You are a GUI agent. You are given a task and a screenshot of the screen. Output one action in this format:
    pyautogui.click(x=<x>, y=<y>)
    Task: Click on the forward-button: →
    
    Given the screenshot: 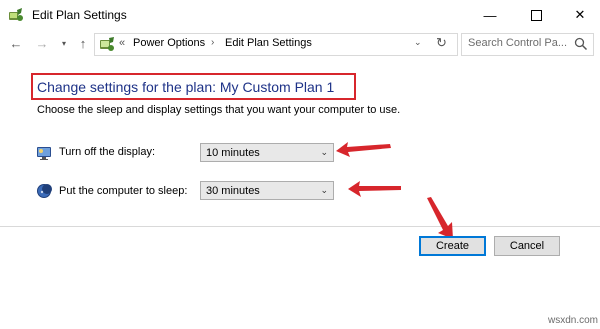 What is the action you would take?
    pyautogui.click(x=42, y=43)
    